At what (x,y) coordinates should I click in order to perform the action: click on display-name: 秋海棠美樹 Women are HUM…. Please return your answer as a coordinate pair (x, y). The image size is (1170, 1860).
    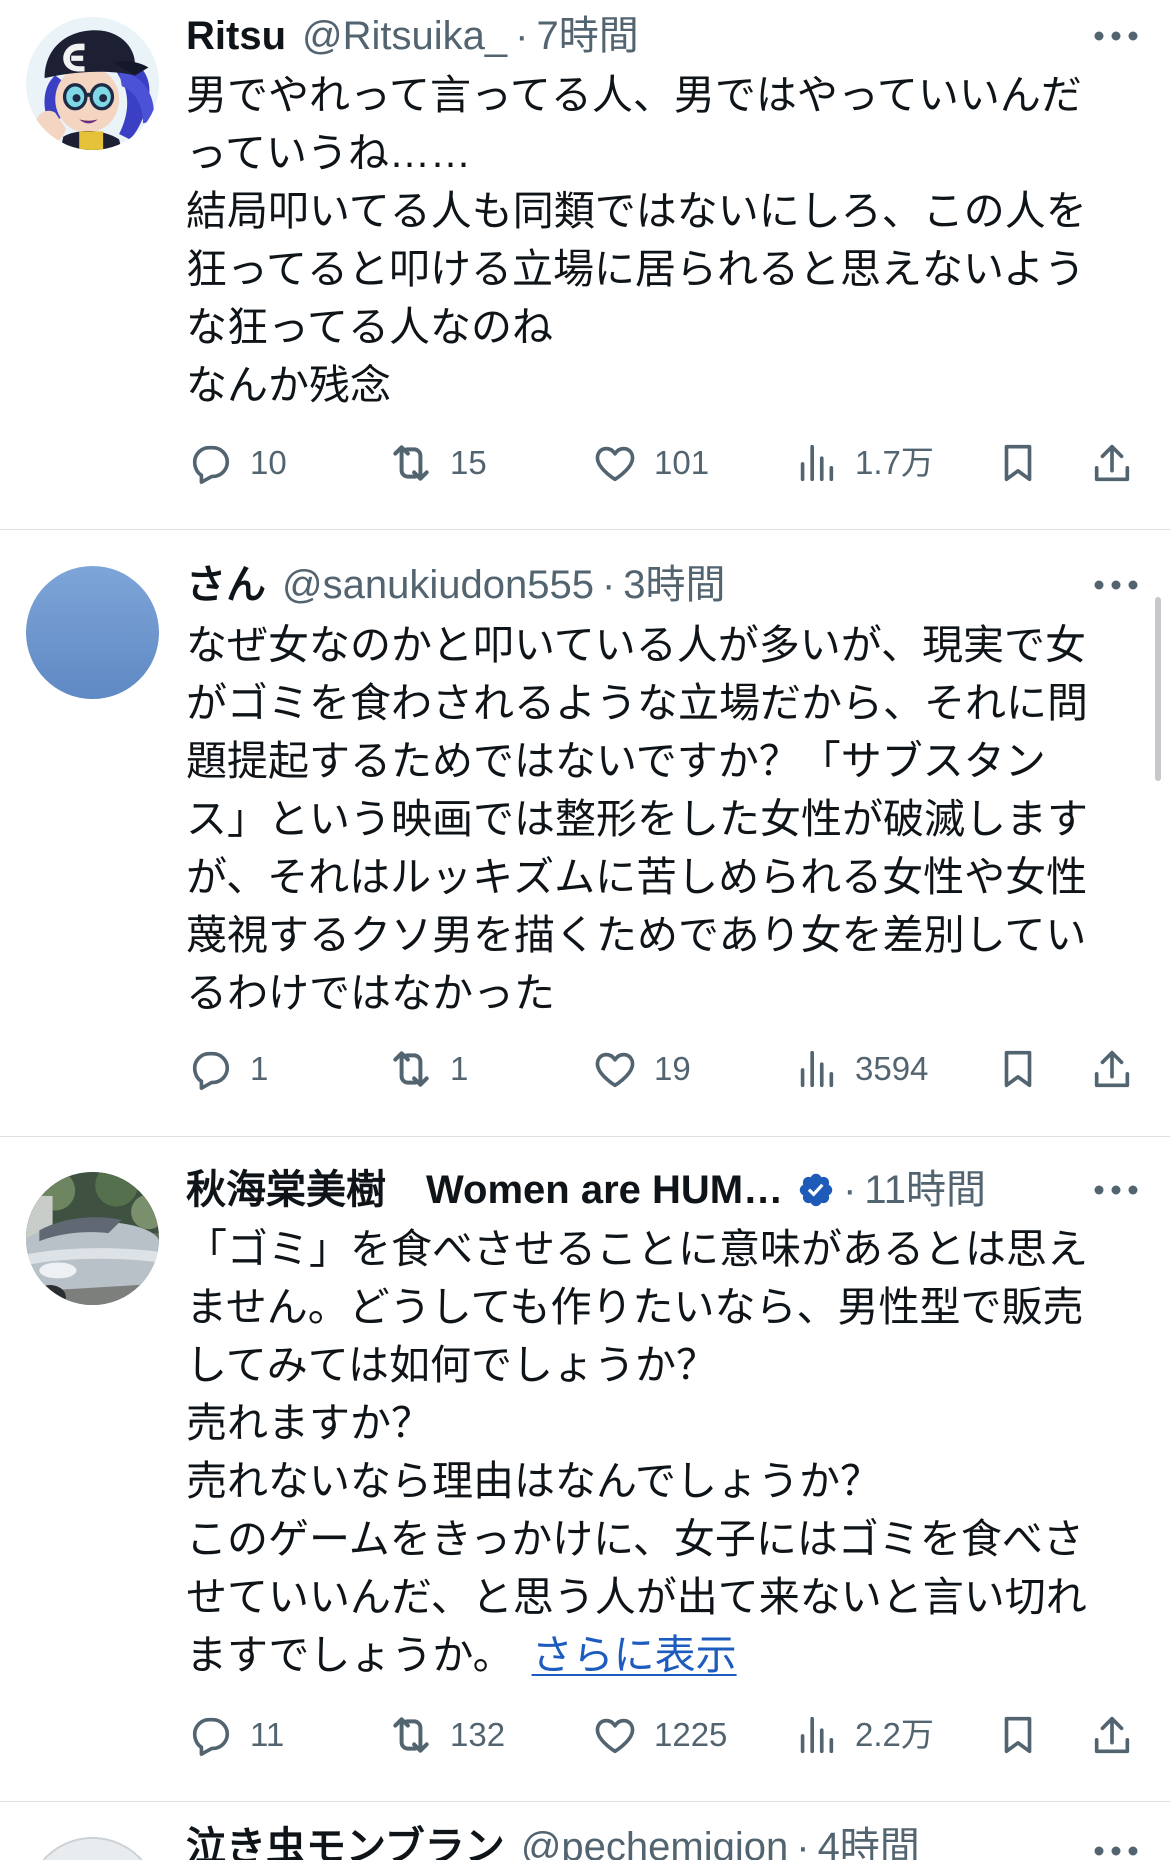
    Looking at the image, I should click on (484, 1190).